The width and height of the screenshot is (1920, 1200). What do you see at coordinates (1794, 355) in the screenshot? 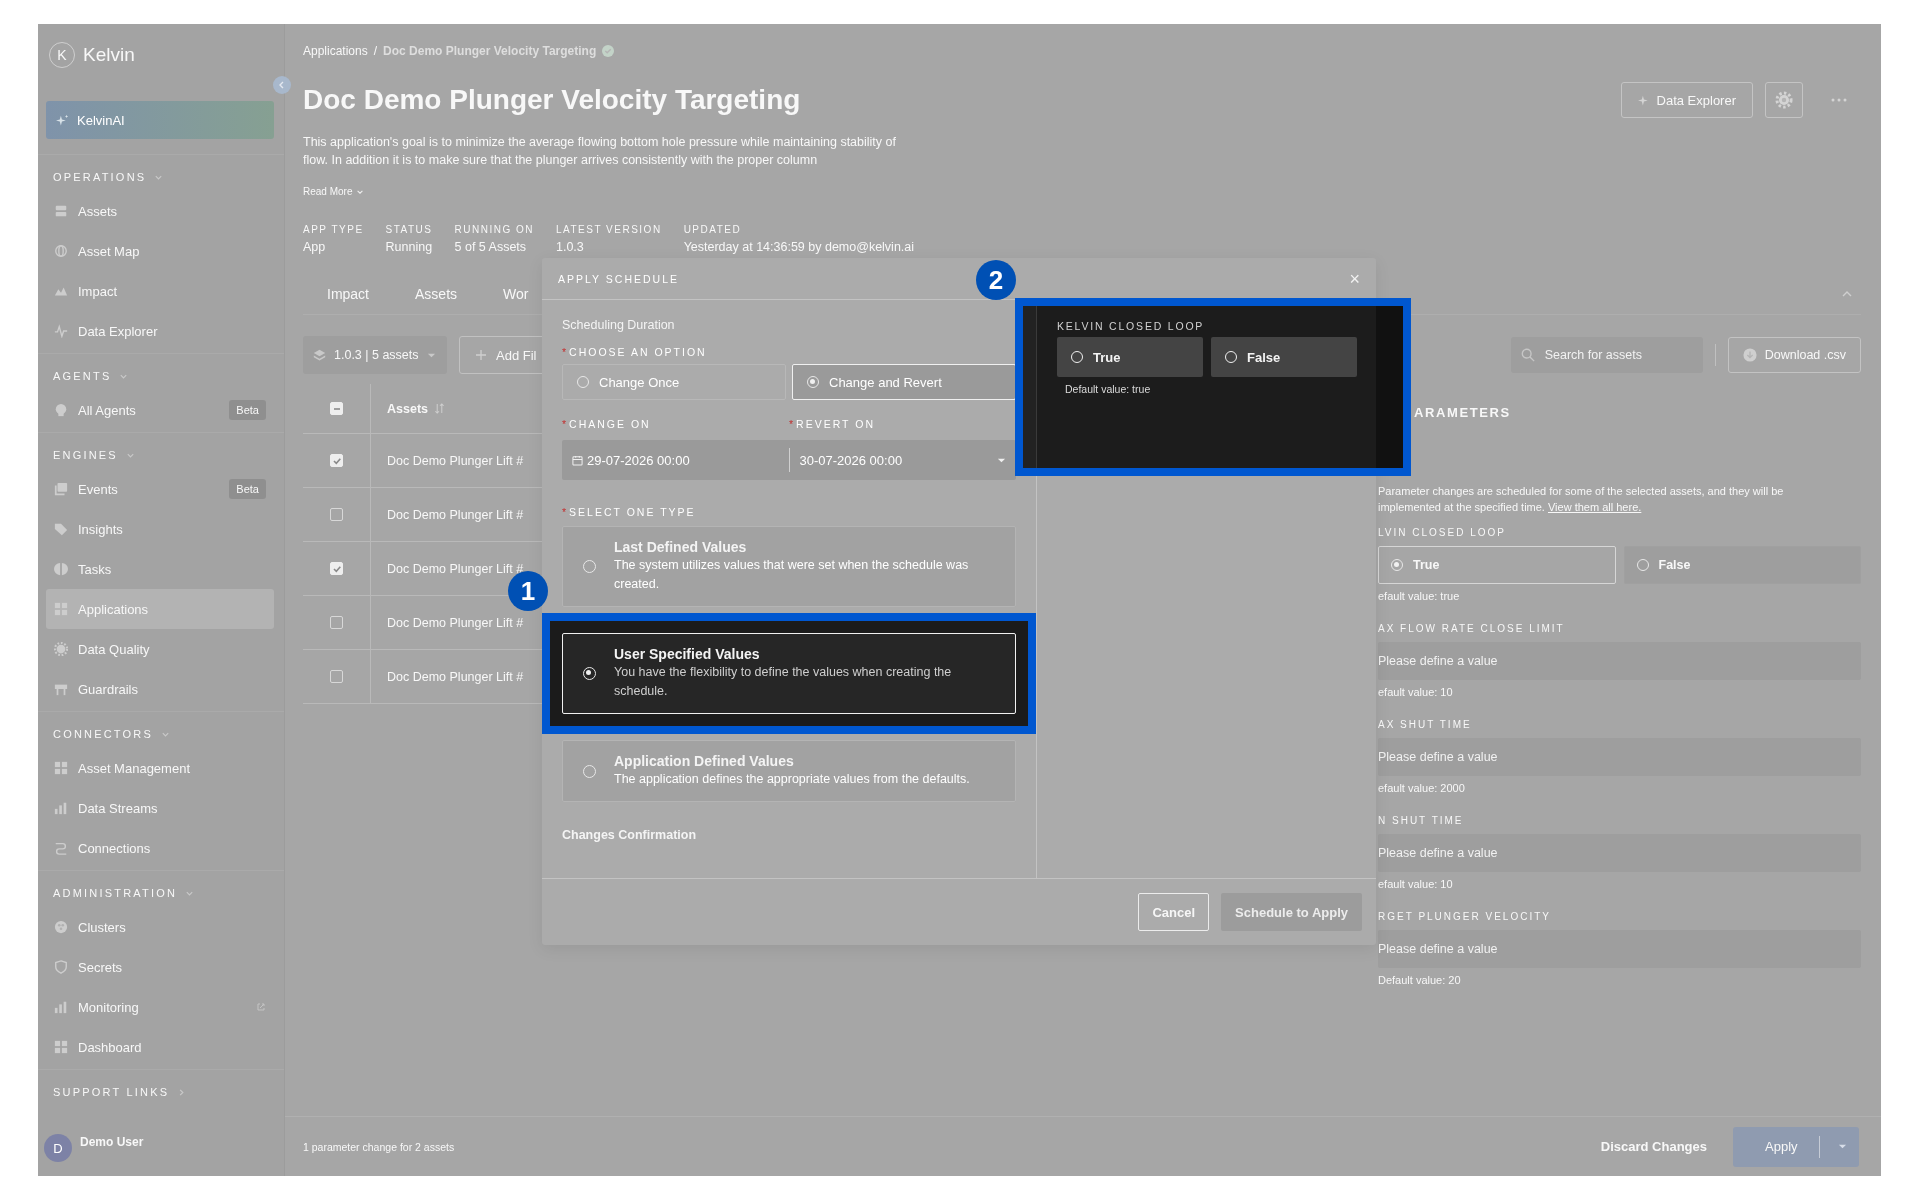
I see `download-button: Download .csv` at bounding box center [1794, 355].